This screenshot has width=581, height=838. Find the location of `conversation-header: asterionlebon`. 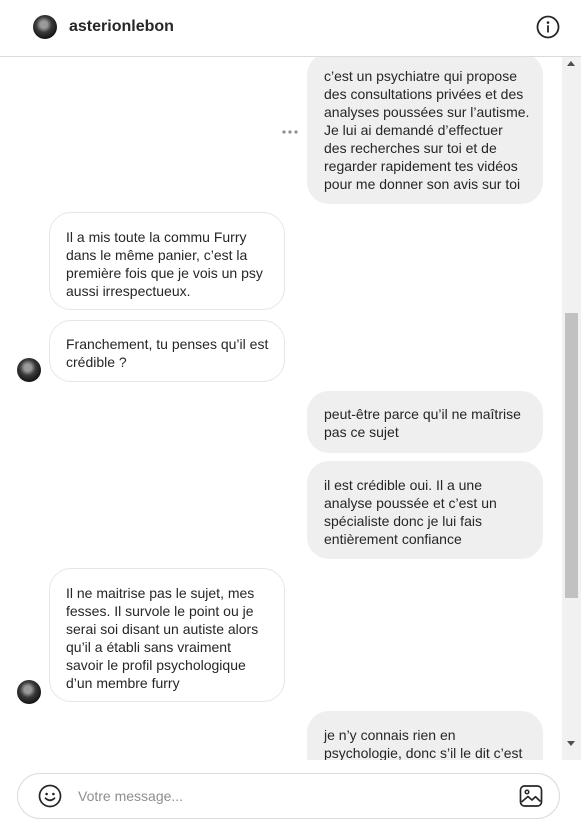

conversation-header: asterionlebon is located at coordinates (290, 28).